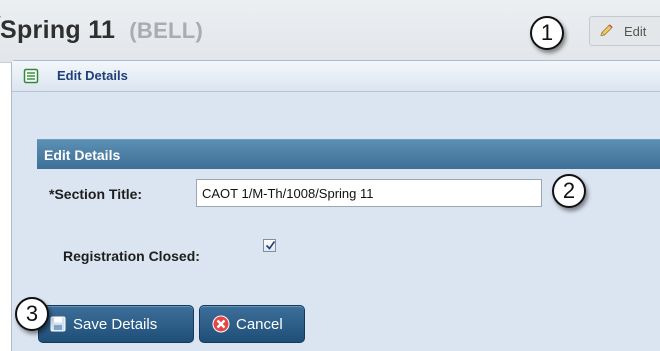 This screenshot has width=660, height=351. Describe the element at coordinates (369, 193) in the screenshot. I see `section-title-input` at that location.